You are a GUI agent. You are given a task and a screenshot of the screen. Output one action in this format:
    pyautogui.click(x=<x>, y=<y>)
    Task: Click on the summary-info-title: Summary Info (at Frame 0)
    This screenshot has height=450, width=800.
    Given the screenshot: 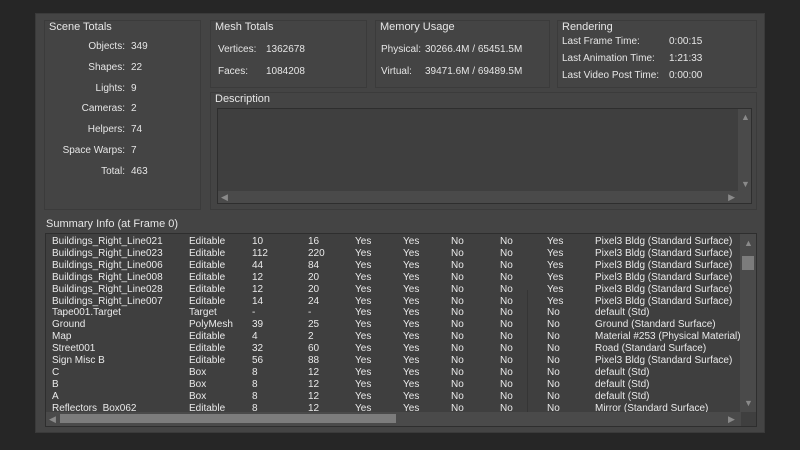 What is the action you would take?
    pyautogui.click(x=112, y=224)
    